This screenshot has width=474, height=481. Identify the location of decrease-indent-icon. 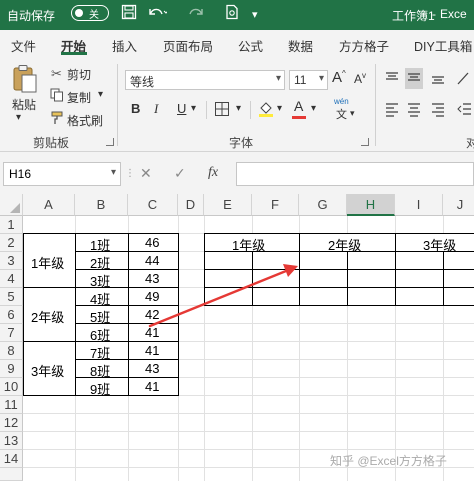
(464, 110).